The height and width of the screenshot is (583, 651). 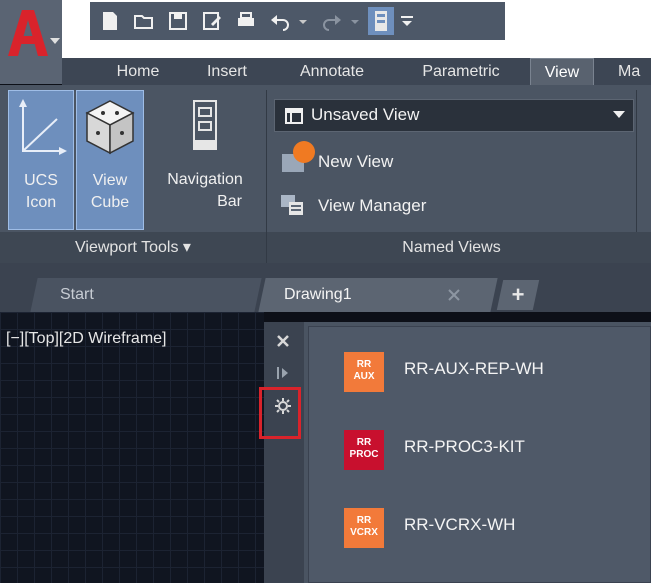 I want to click on redo-dropdown-icon, so click(x=355, y=21).